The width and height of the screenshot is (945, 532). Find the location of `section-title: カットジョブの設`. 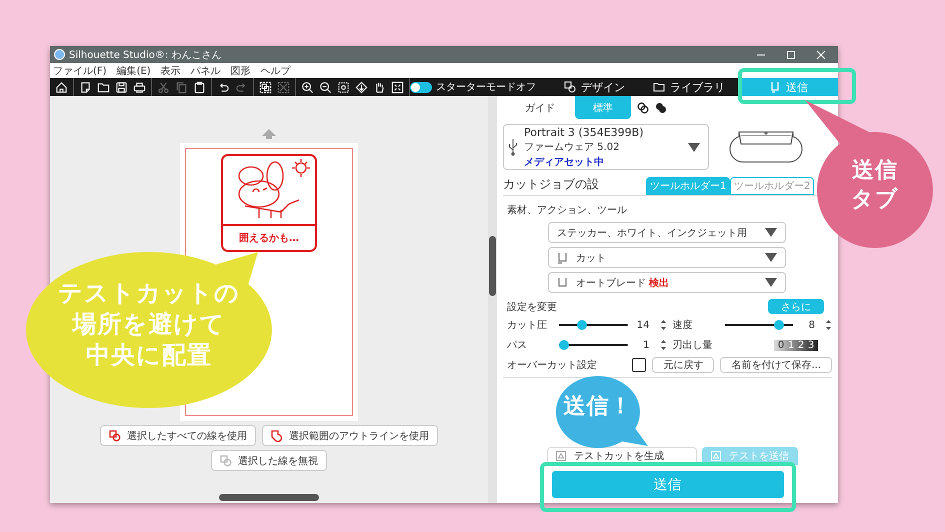

section-title: カットジョブの設 is located at coordinates (551, 184).